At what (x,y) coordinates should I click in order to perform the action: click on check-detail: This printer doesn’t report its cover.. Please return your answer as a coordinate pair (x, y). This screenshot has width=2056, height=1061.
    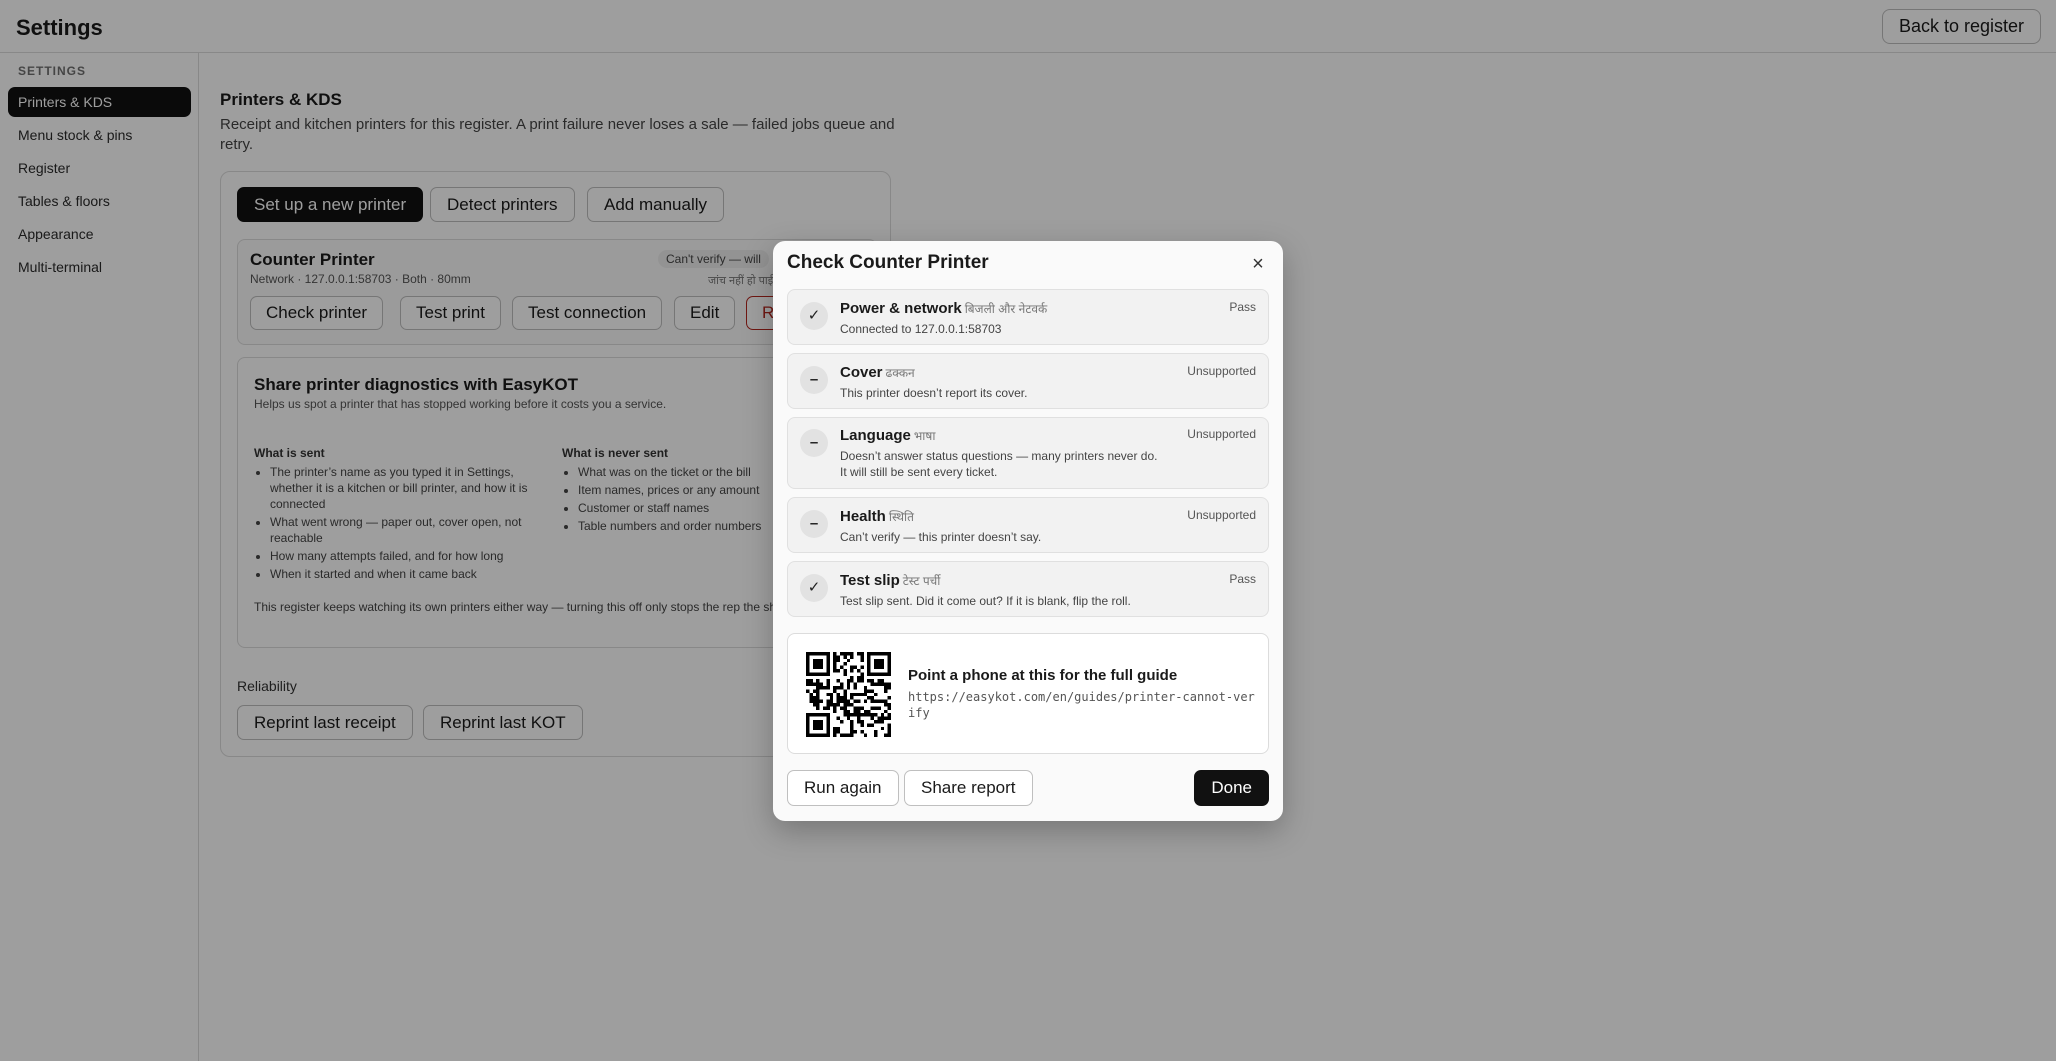
    Looking at the image, I should click on (934, 393).